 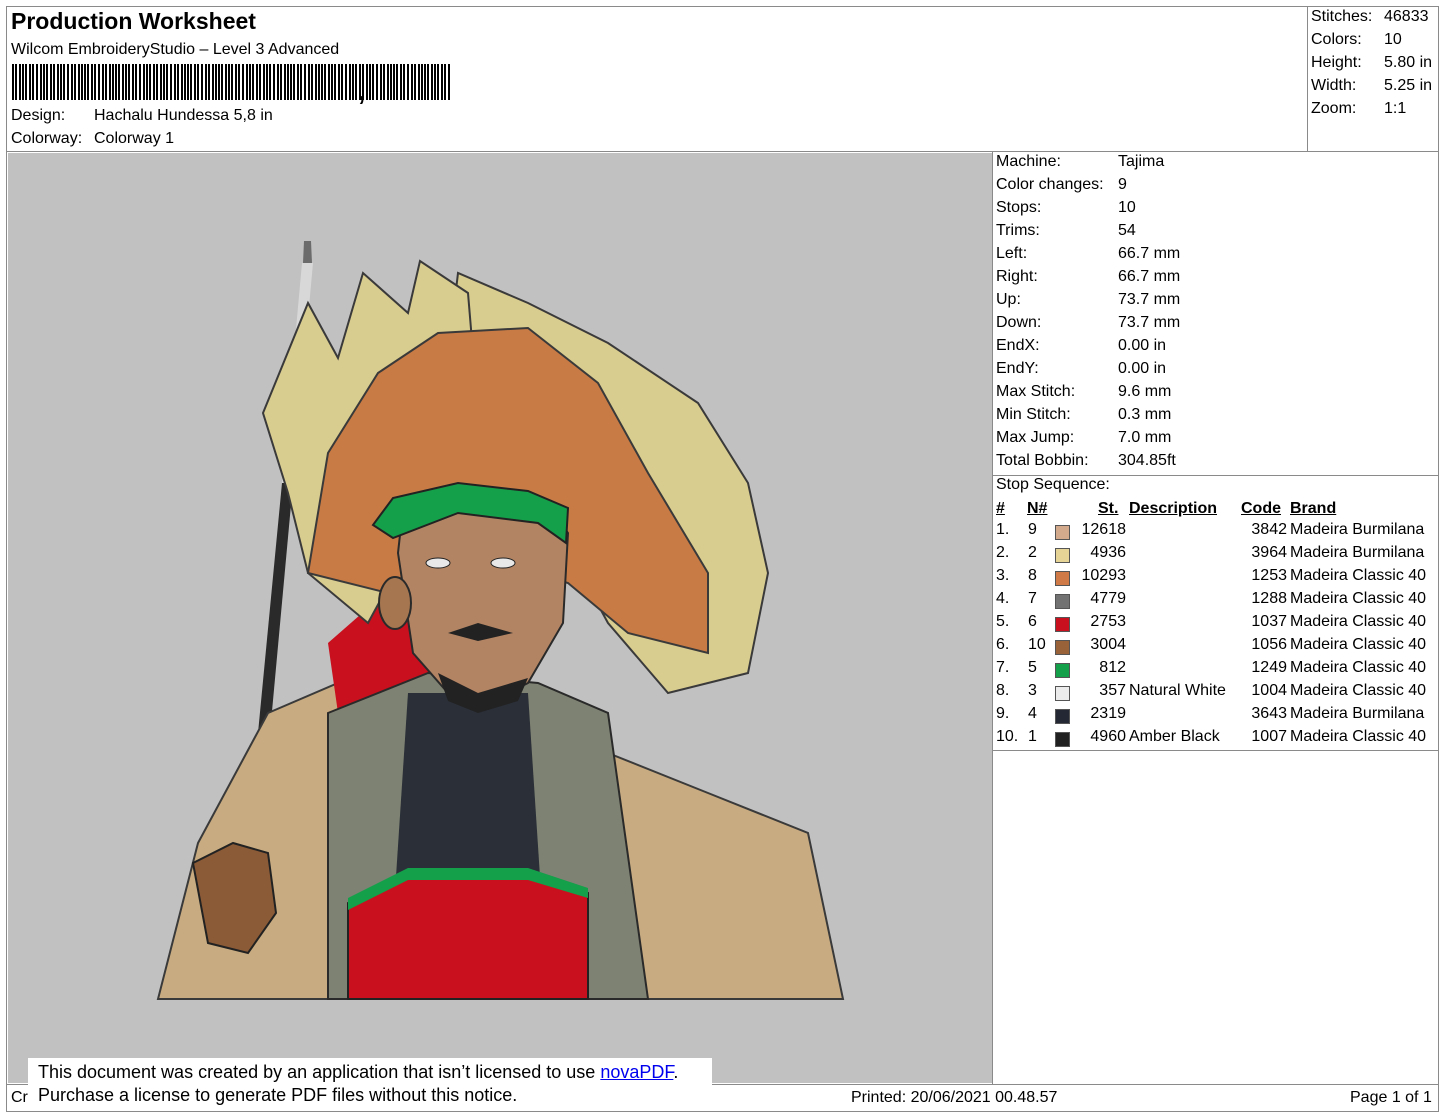 I want to click on stop-sequence-row: 9. 4 2319 3643 Madeira Burmilana, so click(x=1218, y=716).